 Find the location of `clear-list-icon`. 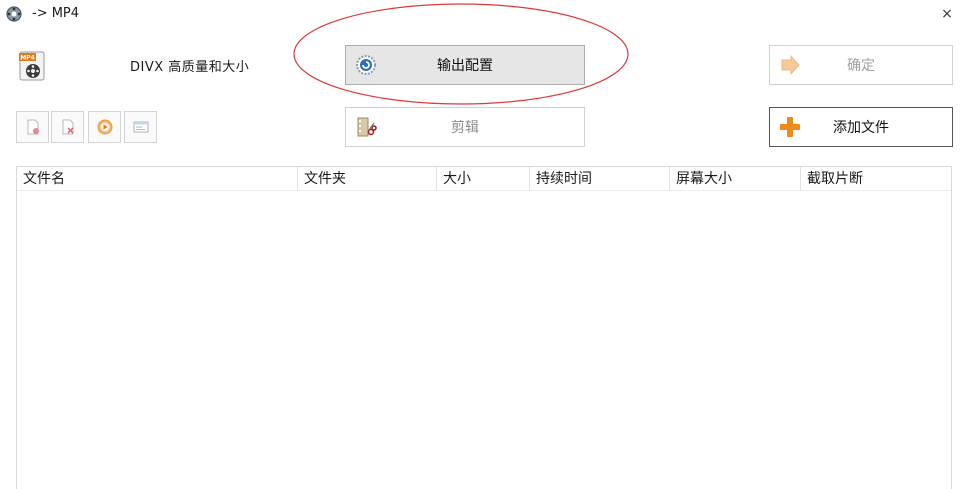

clear-list-icon is located at coordinates (67, 127).